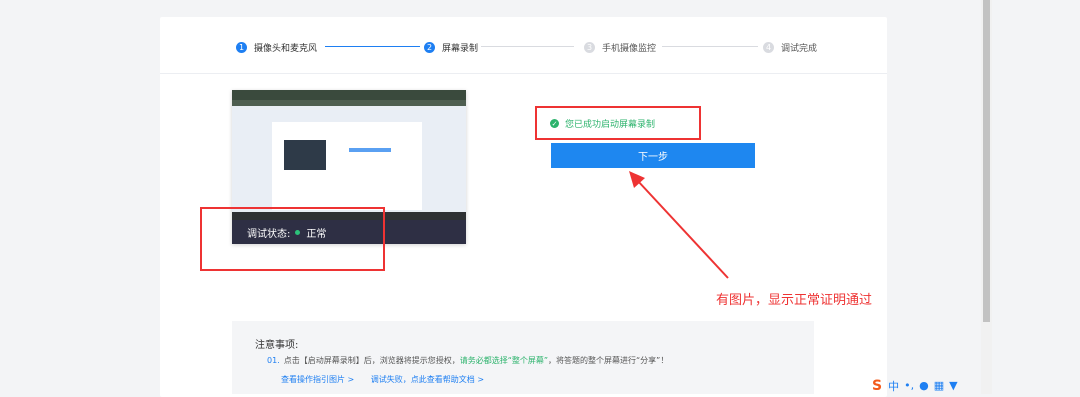  I want to click on notice-item-text-a: 点击【启动屏幕录制】后，浏览器将提示您授权，, so click(371, 360).